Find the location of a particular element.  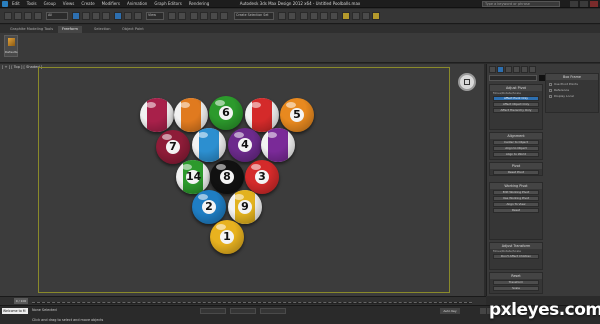

option-display-local: Display Local is located at coordinates (572, 96).